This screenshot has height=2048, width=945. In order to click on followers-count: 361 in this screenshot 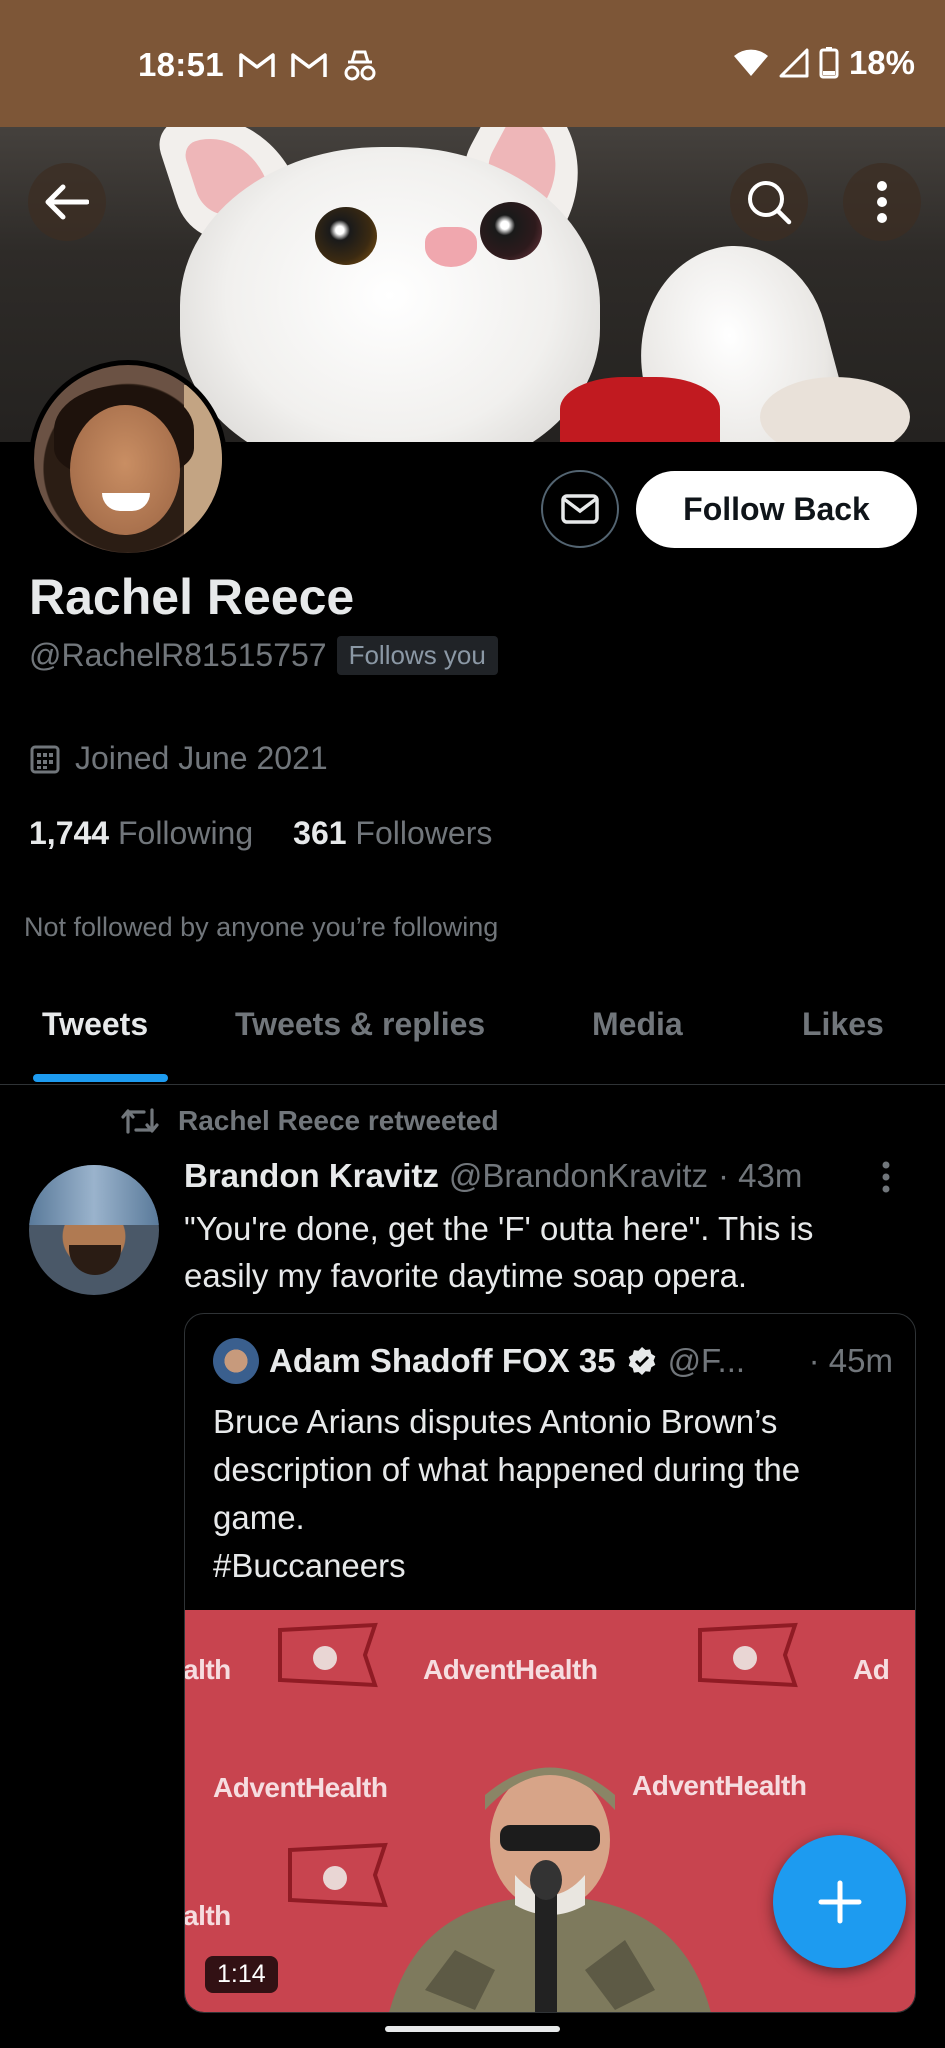, I will do `click(320, 833)`.